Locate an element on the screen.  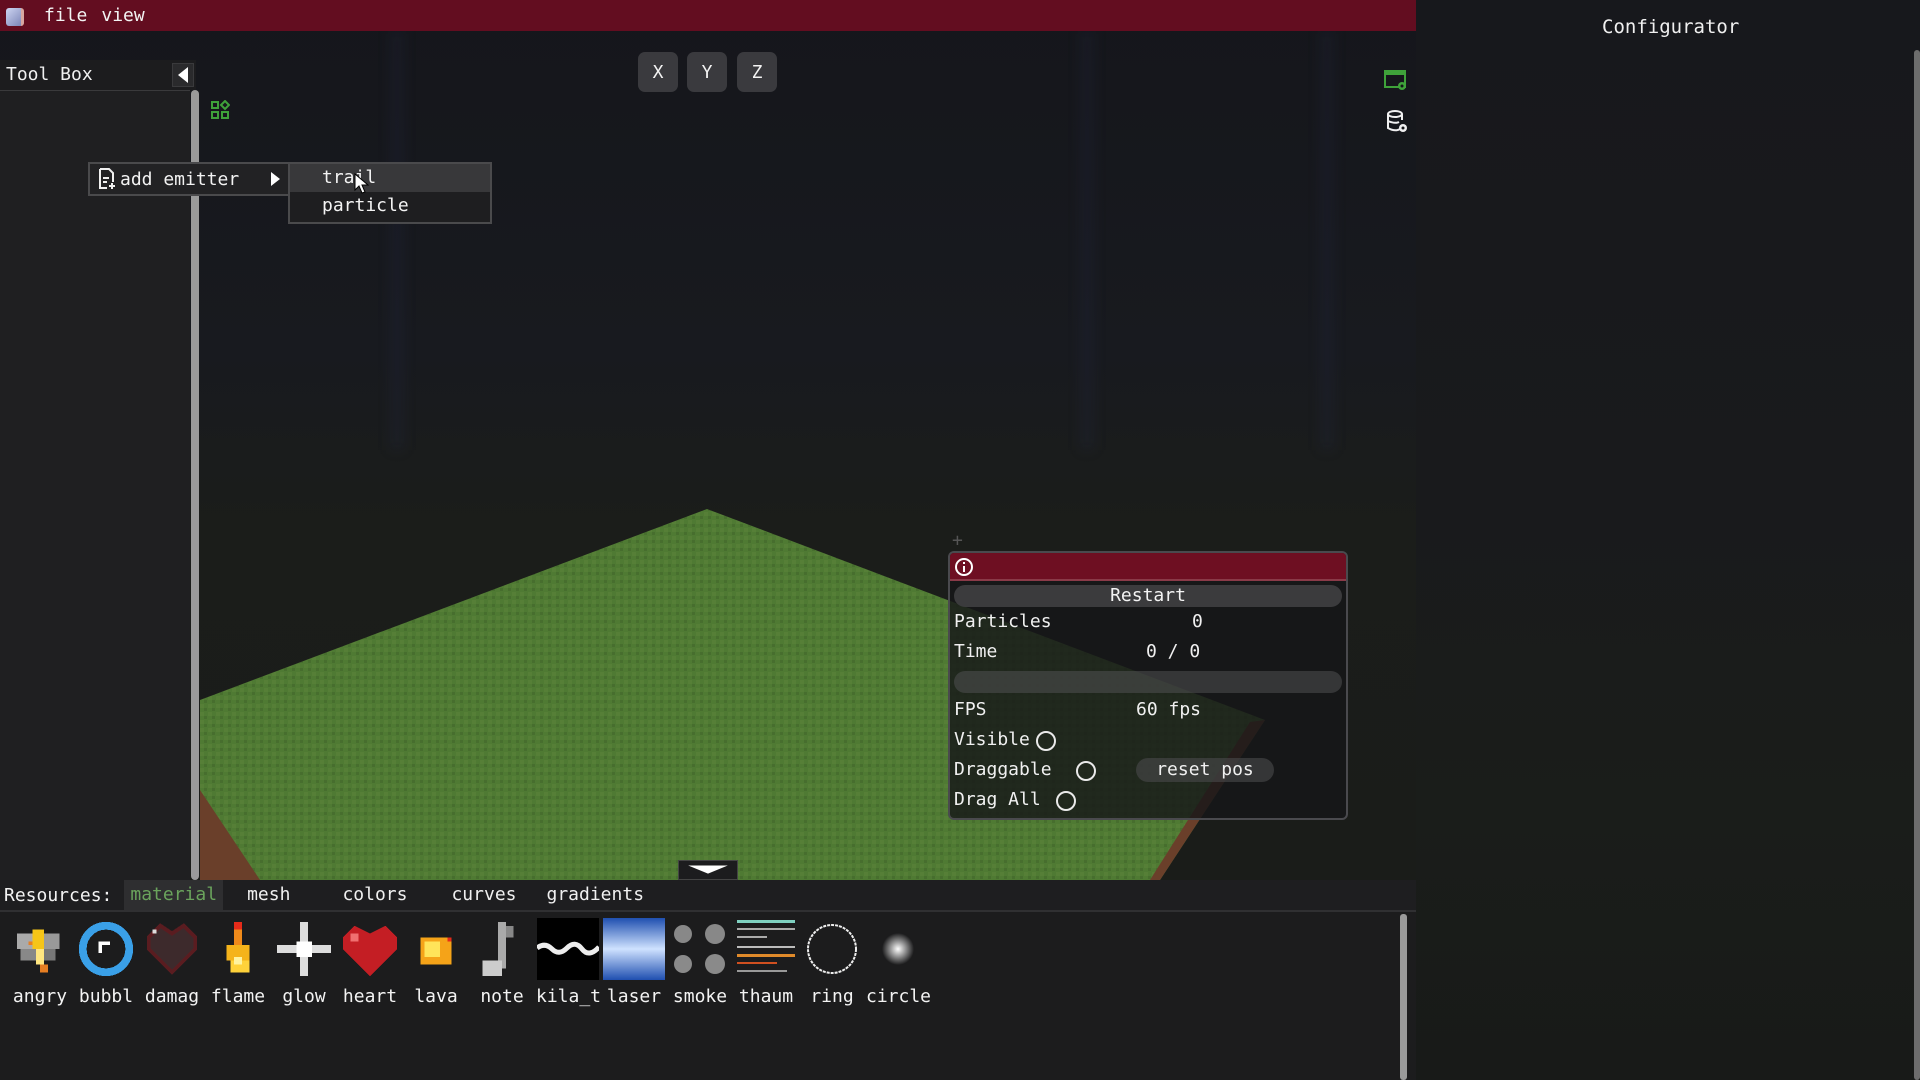
drag-all-toggle is located at coordinates (1066, 801).